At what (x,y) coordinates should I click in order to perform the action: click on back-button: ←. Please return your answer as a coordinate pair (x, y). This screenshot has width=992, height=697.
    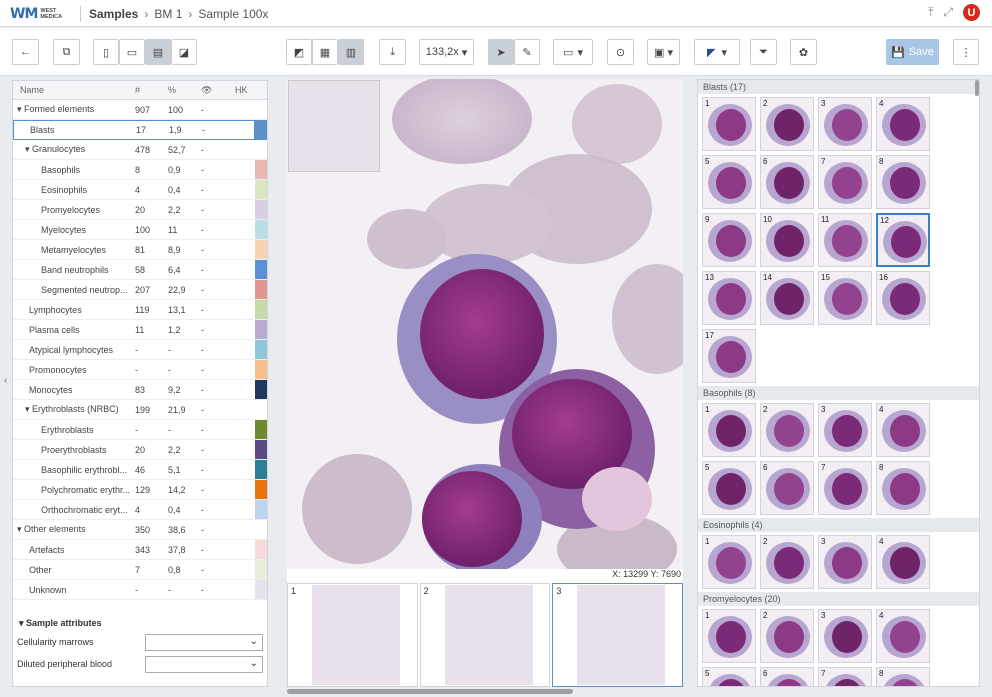
    Looking at the image, I should click on (25, 52).